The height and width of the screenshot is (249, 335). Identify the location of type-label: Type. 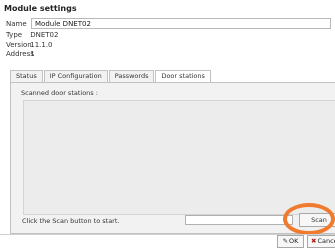
(14, 35).